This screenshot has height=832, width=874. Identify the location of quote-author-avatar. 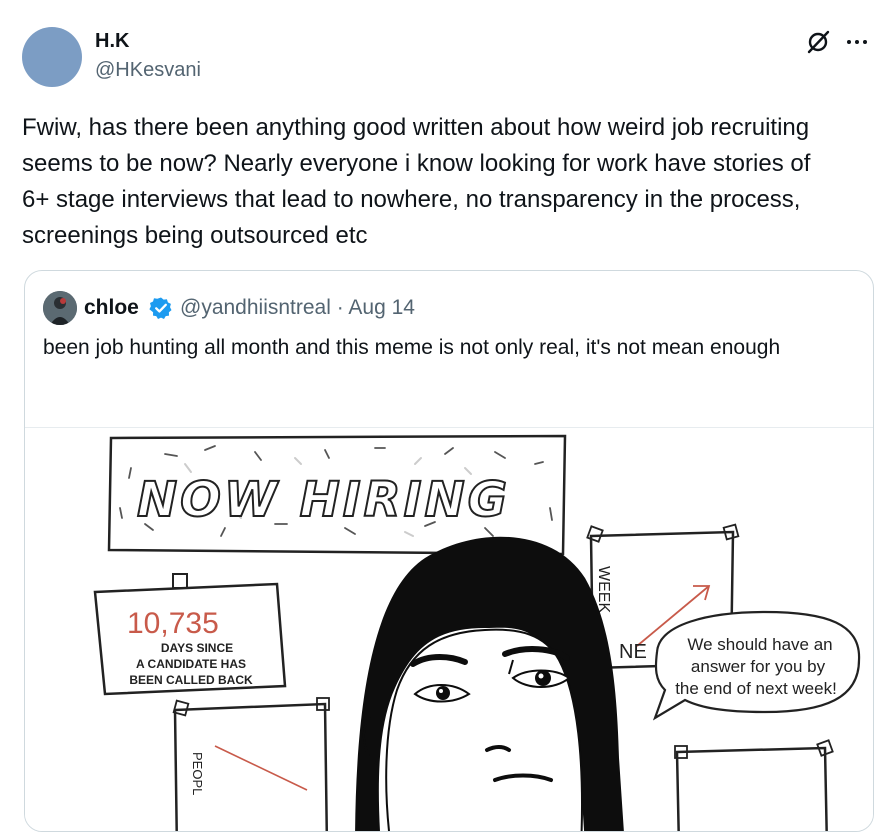
(60, 308).